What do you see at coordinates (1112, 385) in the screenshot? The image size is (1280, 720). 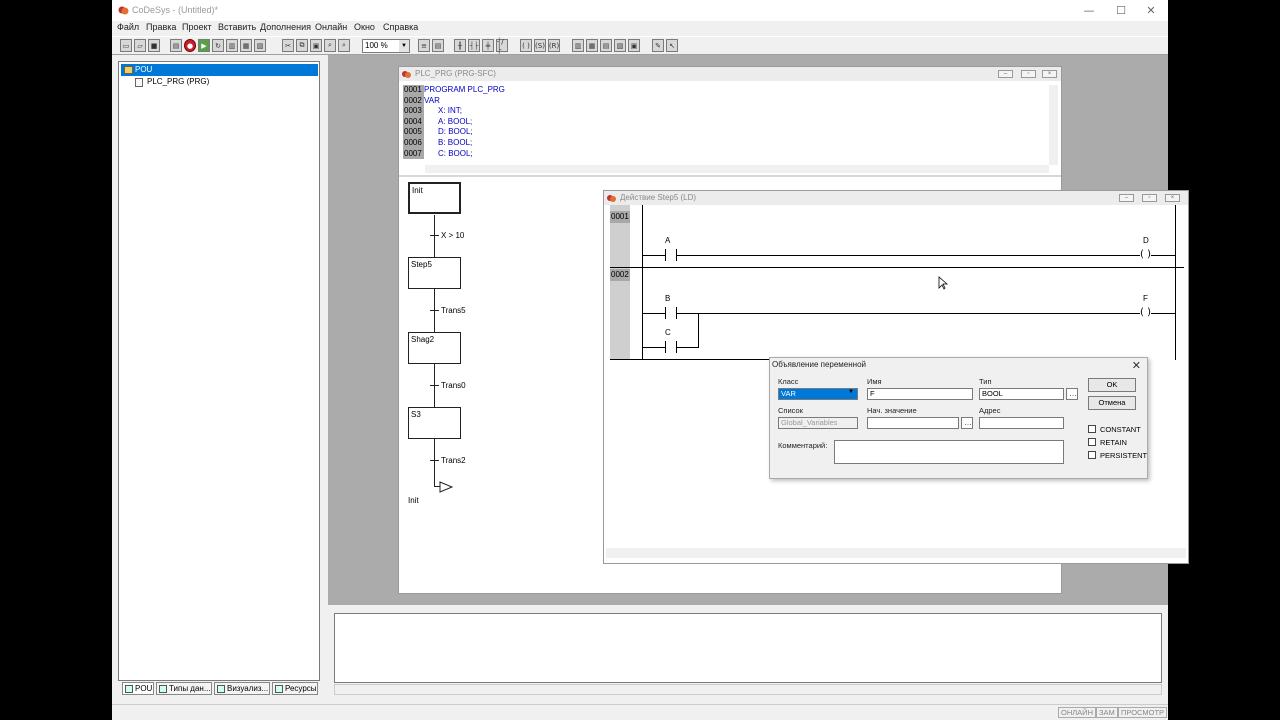 I see `ok-button: OK` at bounding box center [1112, 385].